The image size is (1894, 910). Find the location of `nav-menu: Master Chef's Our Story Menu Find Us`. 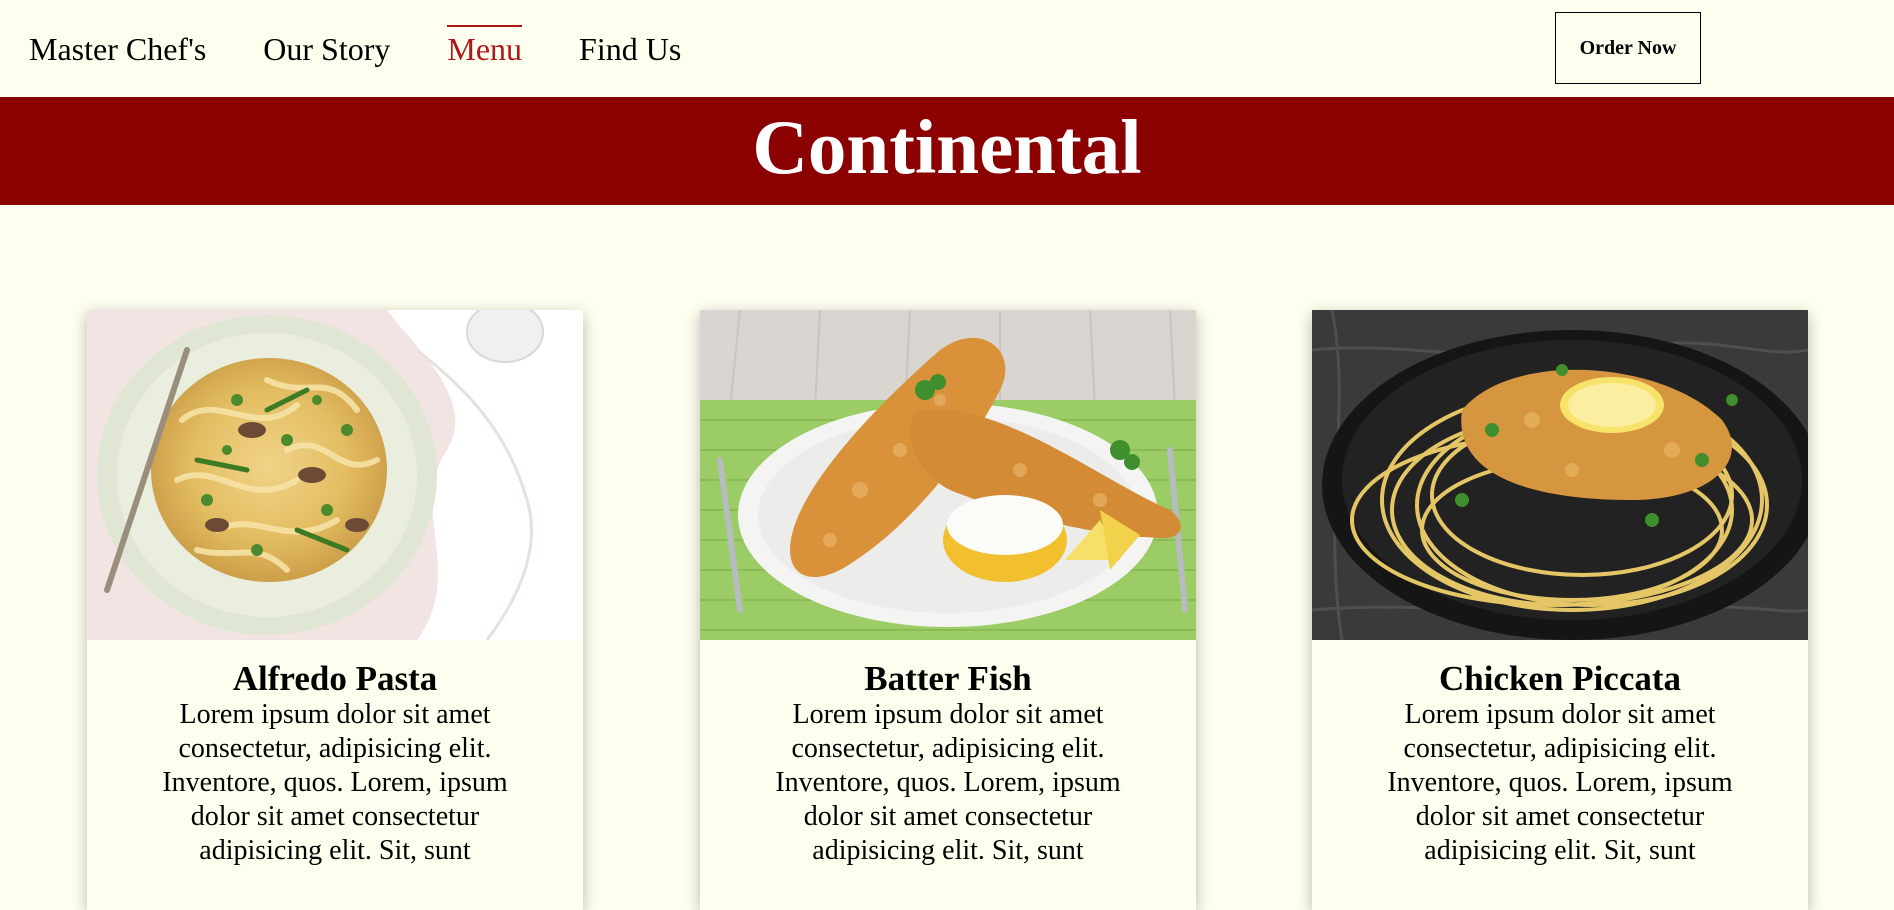

nav-menu: Master Chef's Our Story Menu Find Us is located at coordinates (355, 48).